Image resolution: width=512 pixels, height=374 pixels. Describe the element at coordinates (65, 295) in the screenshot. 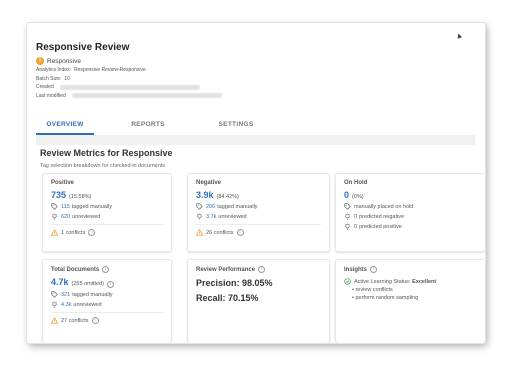

I see `tagged-count: 321` at that location.